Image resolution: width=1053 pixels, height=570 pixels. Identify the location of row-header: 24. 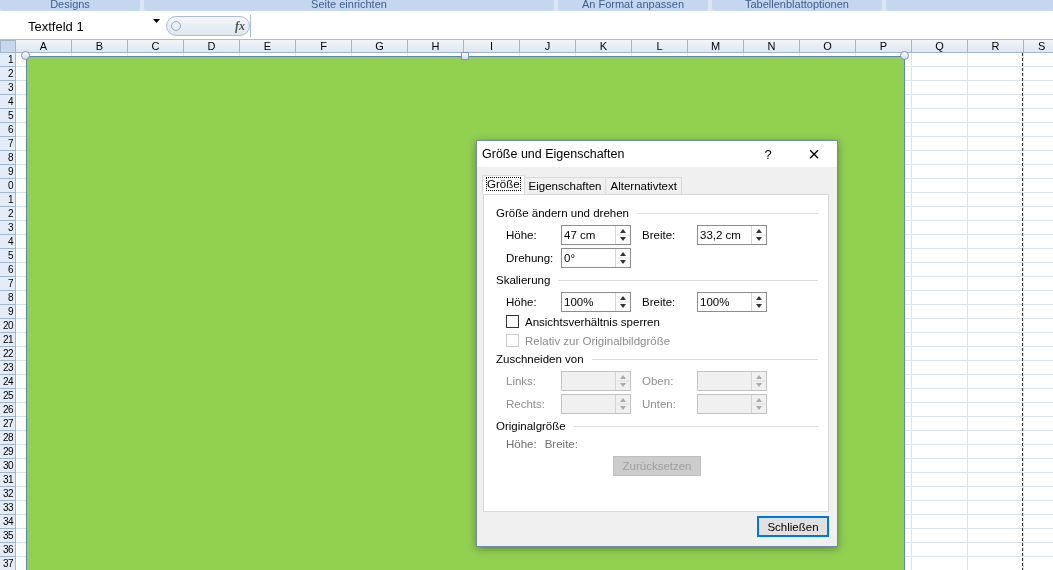
(8, 382).